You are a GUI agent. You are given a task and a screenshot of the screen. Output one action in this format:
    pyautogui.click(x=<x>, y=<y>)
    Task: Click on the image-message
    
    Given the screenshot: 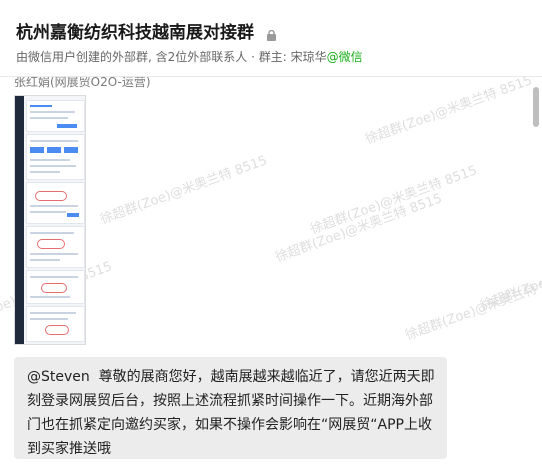 What is the action you would take?
    pyautogui.click(x=50, y=220)
    